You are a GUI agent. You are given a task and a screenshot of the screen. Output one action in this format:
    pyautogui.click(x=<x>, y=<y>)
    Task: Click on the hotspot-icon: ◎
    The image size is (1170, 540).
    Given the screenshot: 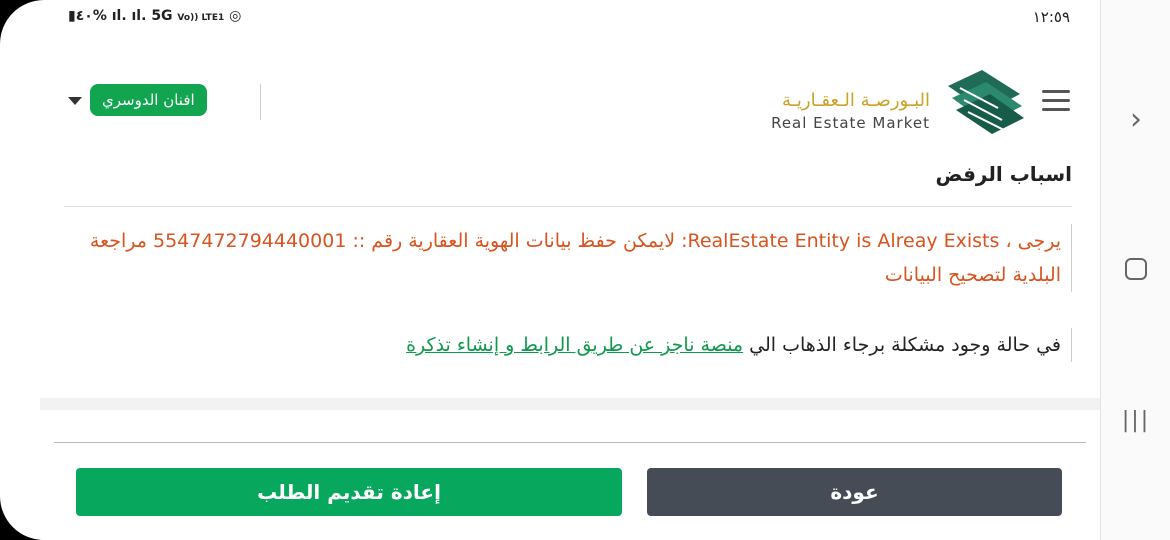 What is the action you would take?
    pyautogui.click(x=235, y=16)
    